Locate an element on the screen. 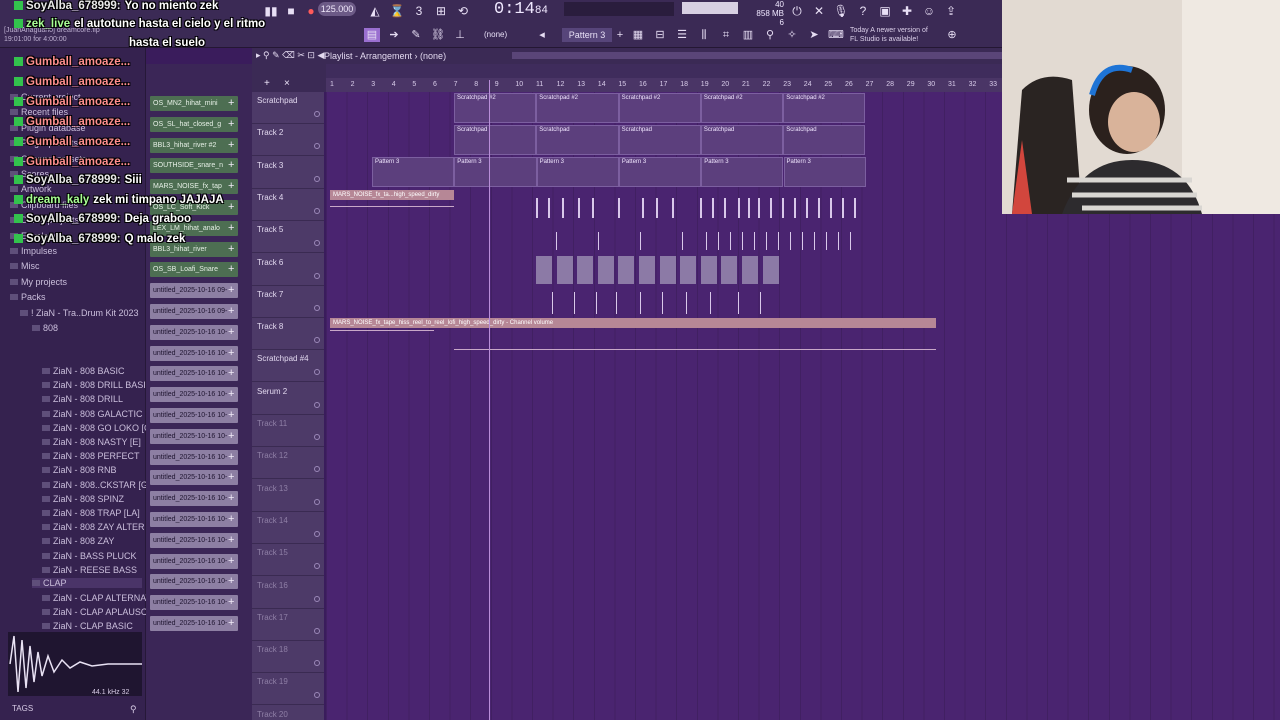 Image resolution: width=1280 pixels, height=720 pixels. browser-sample: ZiaN - CLAP APLAUSO is located at coordinates (95, 612).